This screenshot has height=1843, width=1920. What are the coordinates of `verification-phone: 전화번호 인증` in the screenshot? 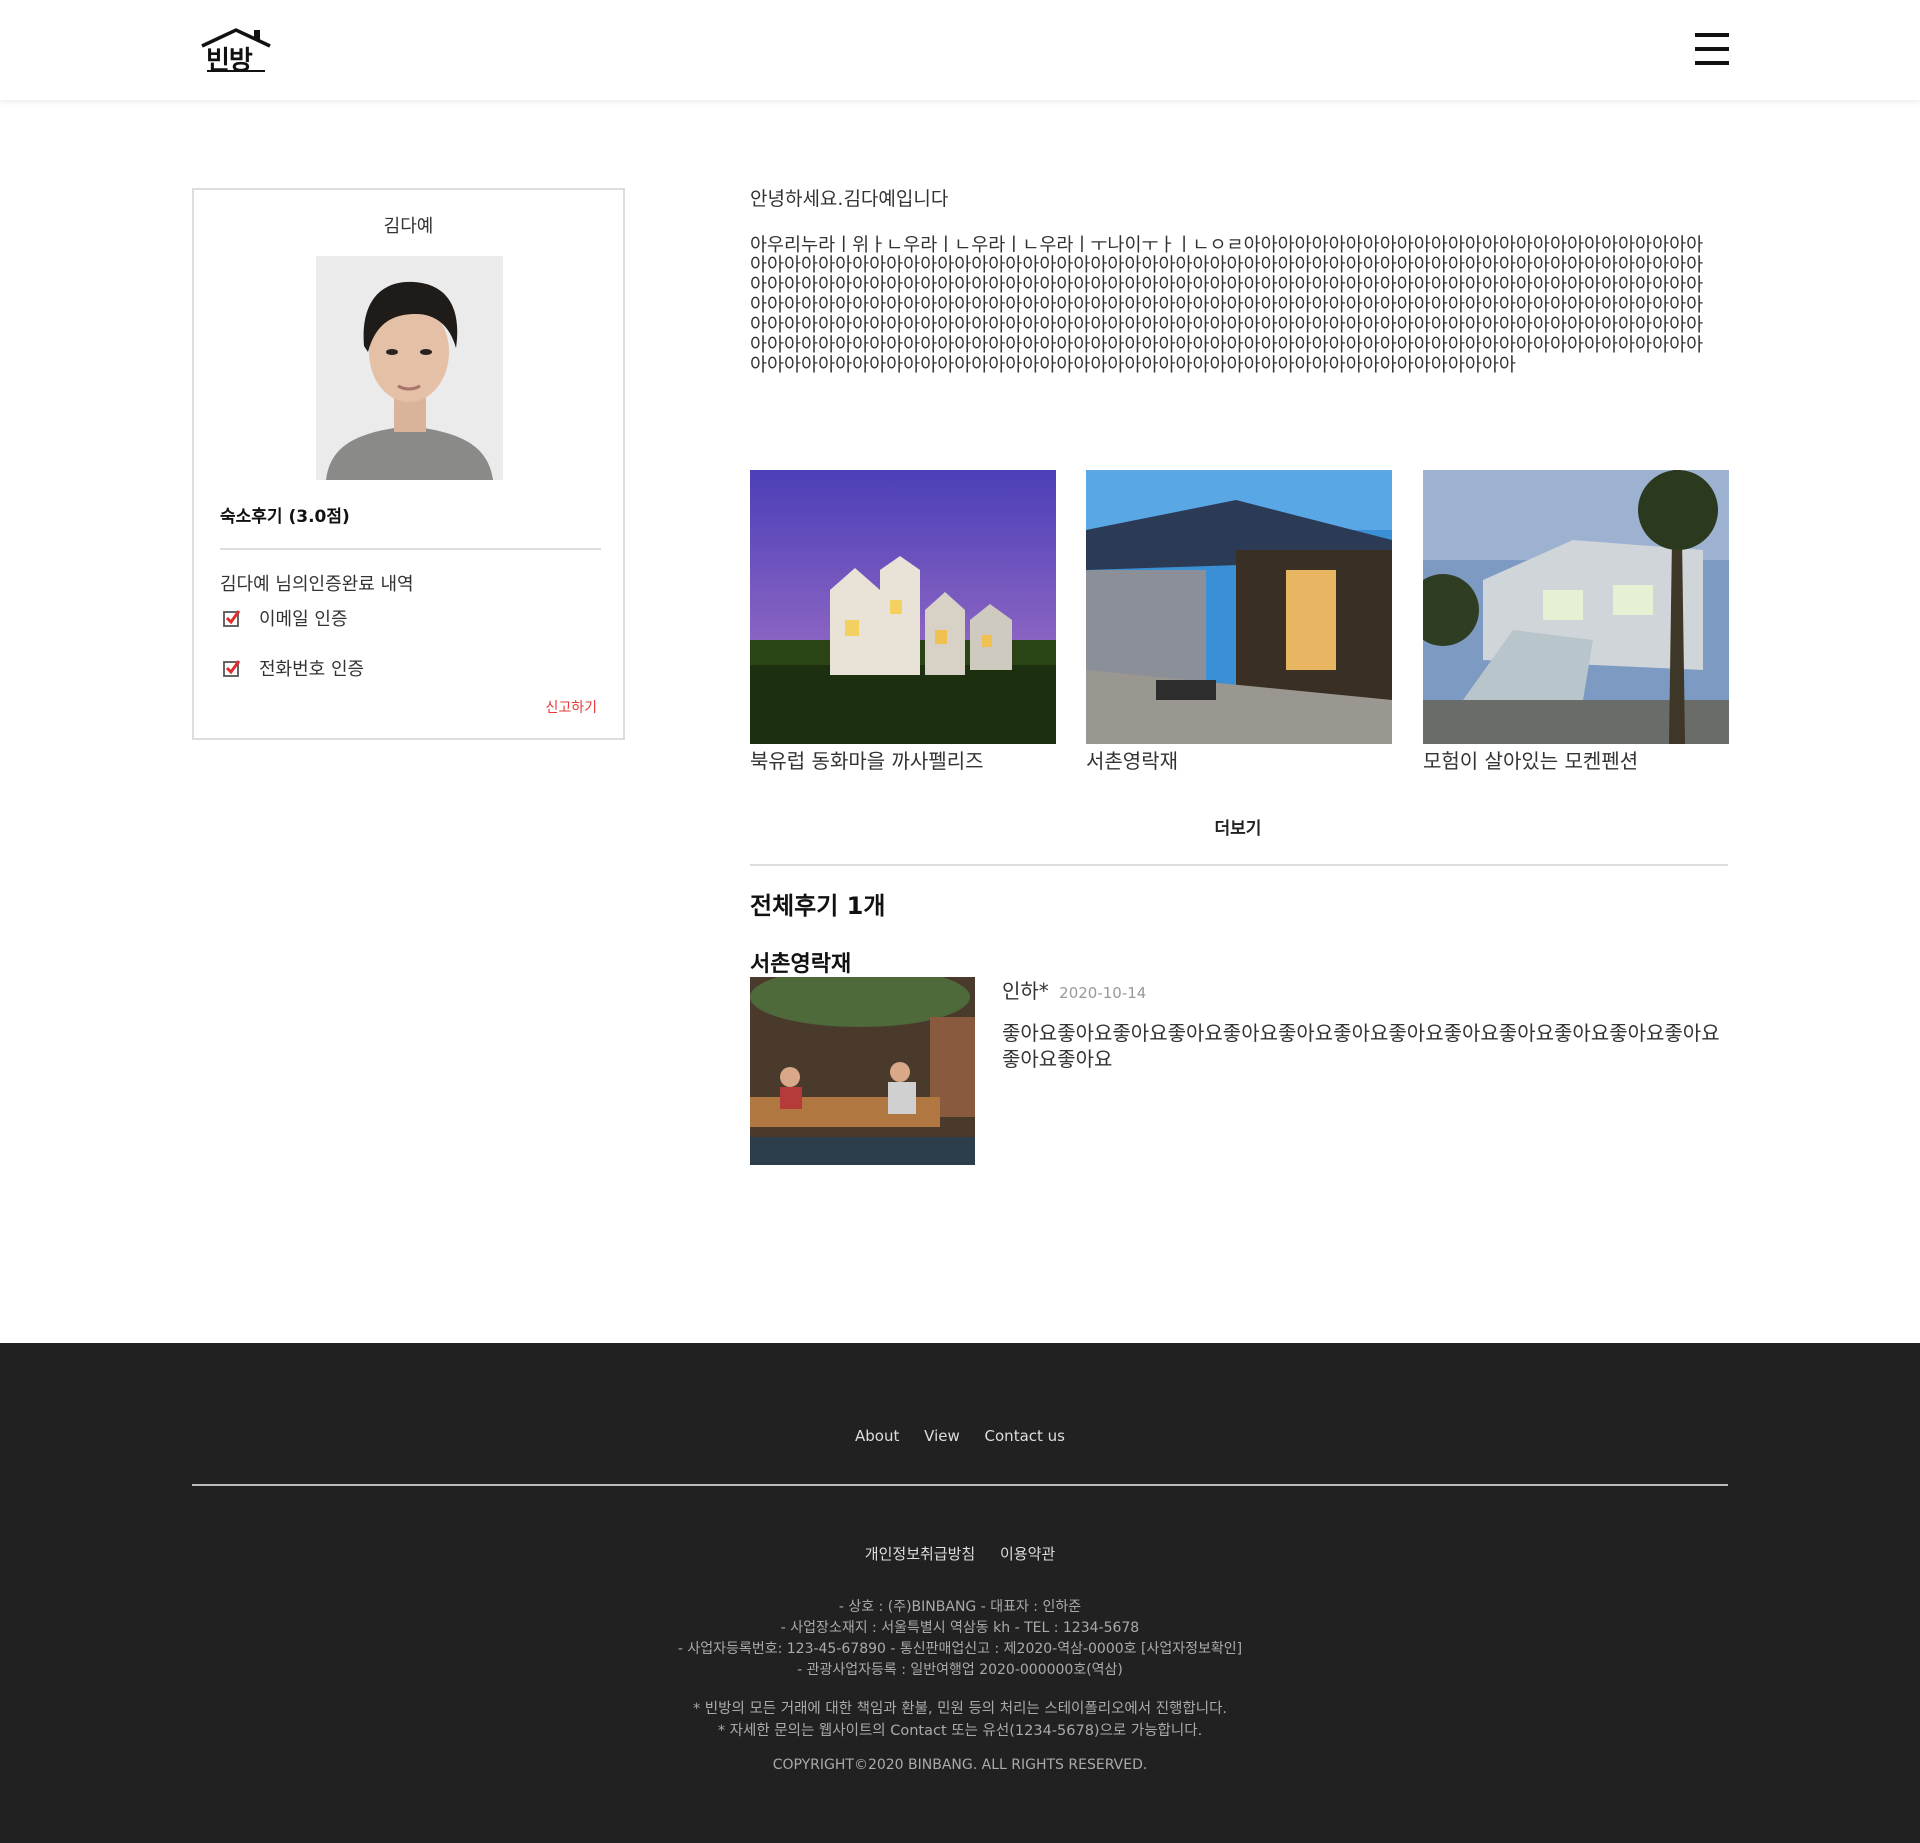 It's located at (292, 668).